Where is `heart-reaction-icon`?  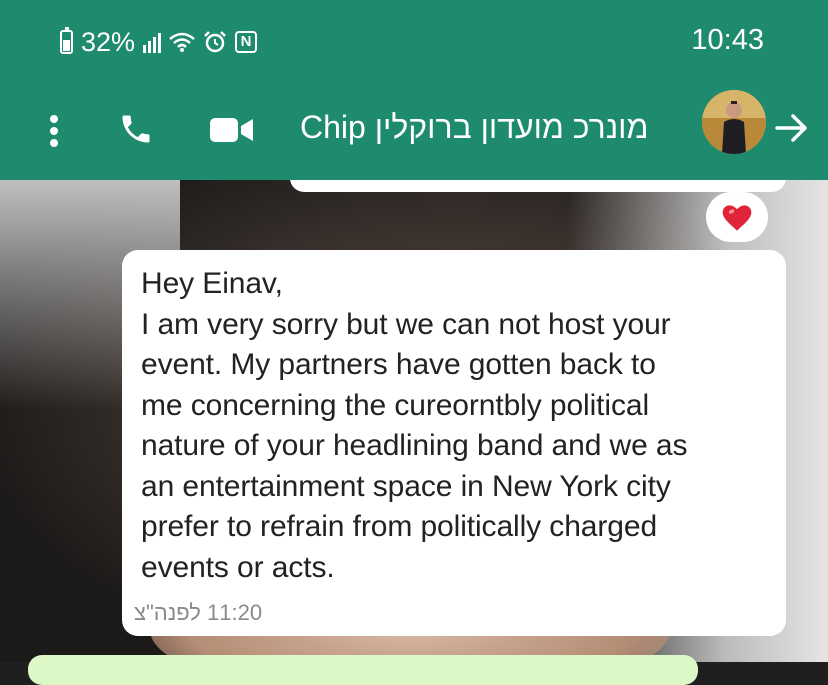
heart-reaction-icon is located at coordinates (737, 217).